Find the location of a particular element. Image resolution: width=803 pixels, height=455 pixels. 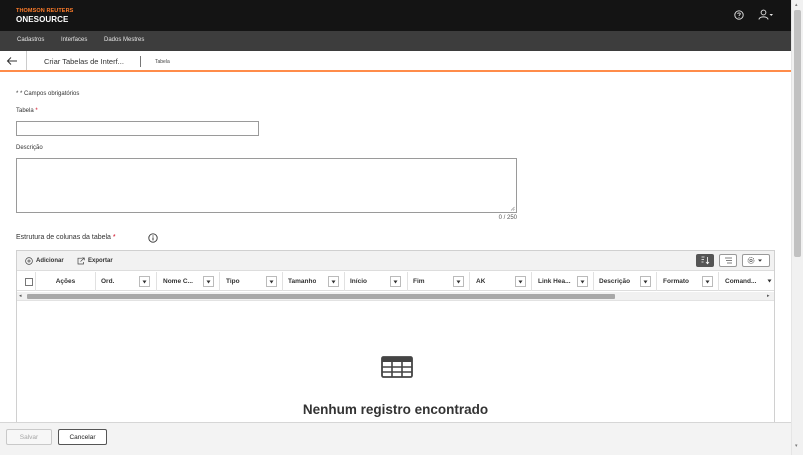

list-lines-icon is located at coordinates (728, 260).